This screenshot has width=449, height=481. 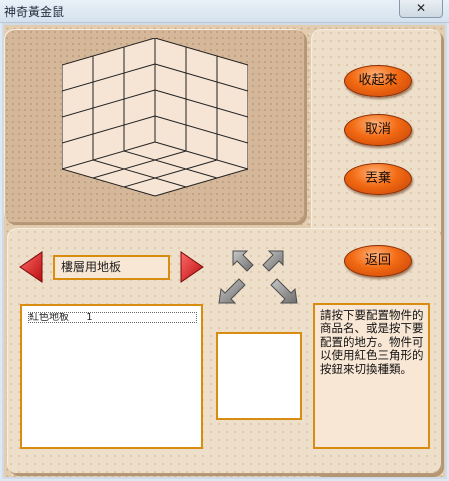 What do you see at coordinates (224, 11) in the screenshot?
I see `title-bar: 神奇黃金鼠 ✕` at bounding box center [224, 11].